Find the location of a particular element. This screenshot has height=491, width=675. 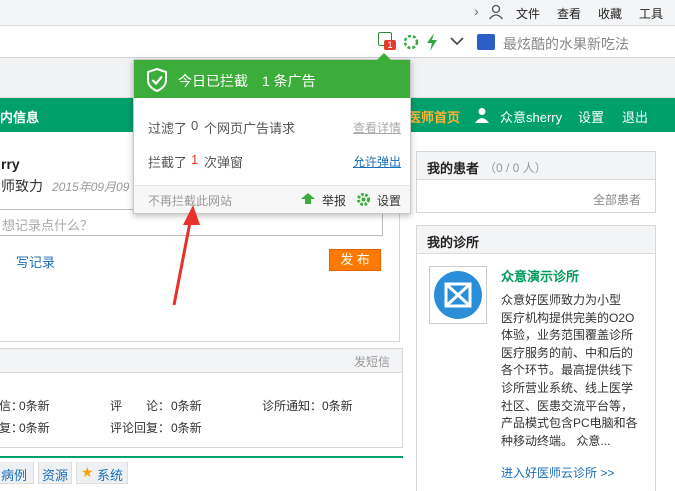

nav-settings: 设置 is located at coordinates (591, 116).